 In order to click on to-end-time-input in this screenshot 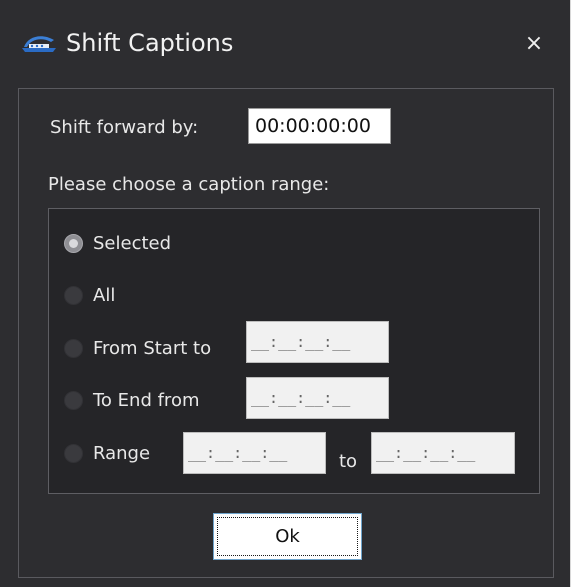, I will do `click(317, 398)`.